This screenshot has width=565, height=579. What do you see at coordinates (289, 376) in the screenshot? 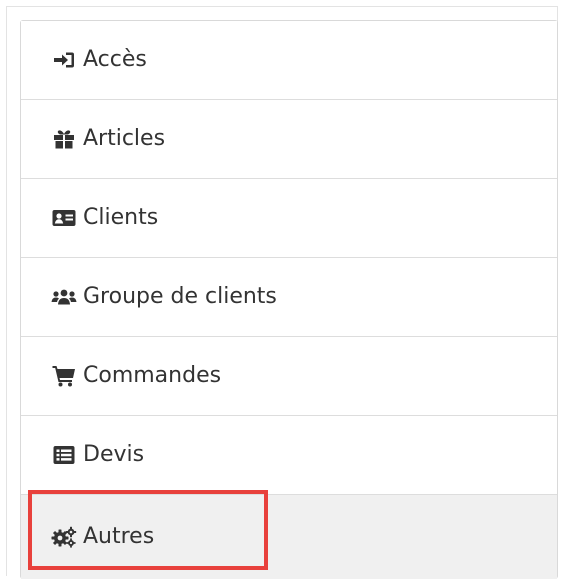
I see `menu-item-commandes: Commandes` at bounding box center [289, 376].